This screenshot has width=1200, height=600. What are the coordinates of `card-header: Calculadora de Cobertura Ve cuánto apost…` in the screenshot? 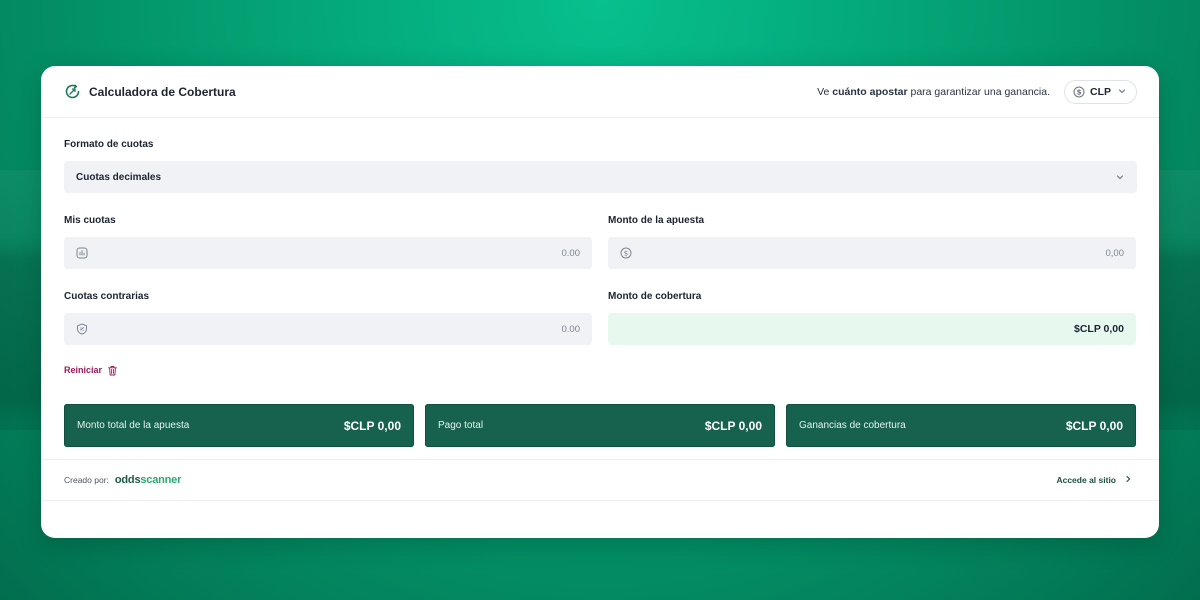 It's located at (600, 92).